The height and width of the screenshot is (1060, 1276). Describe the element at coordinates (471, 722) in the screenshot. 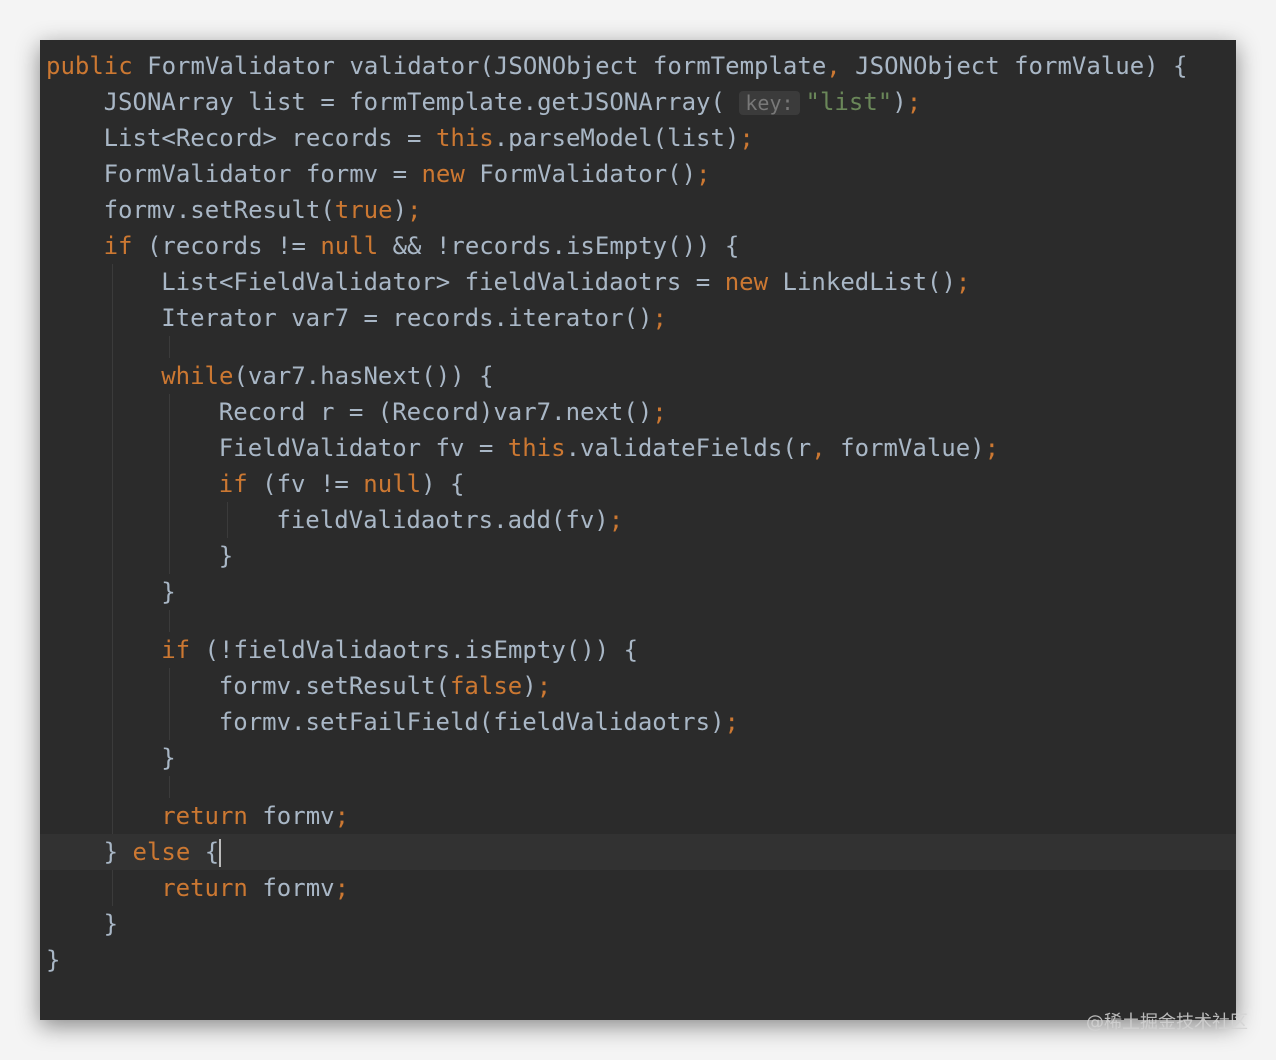

I see `code-token: formv.setFailField(fieldValidaotrs)` at that location.